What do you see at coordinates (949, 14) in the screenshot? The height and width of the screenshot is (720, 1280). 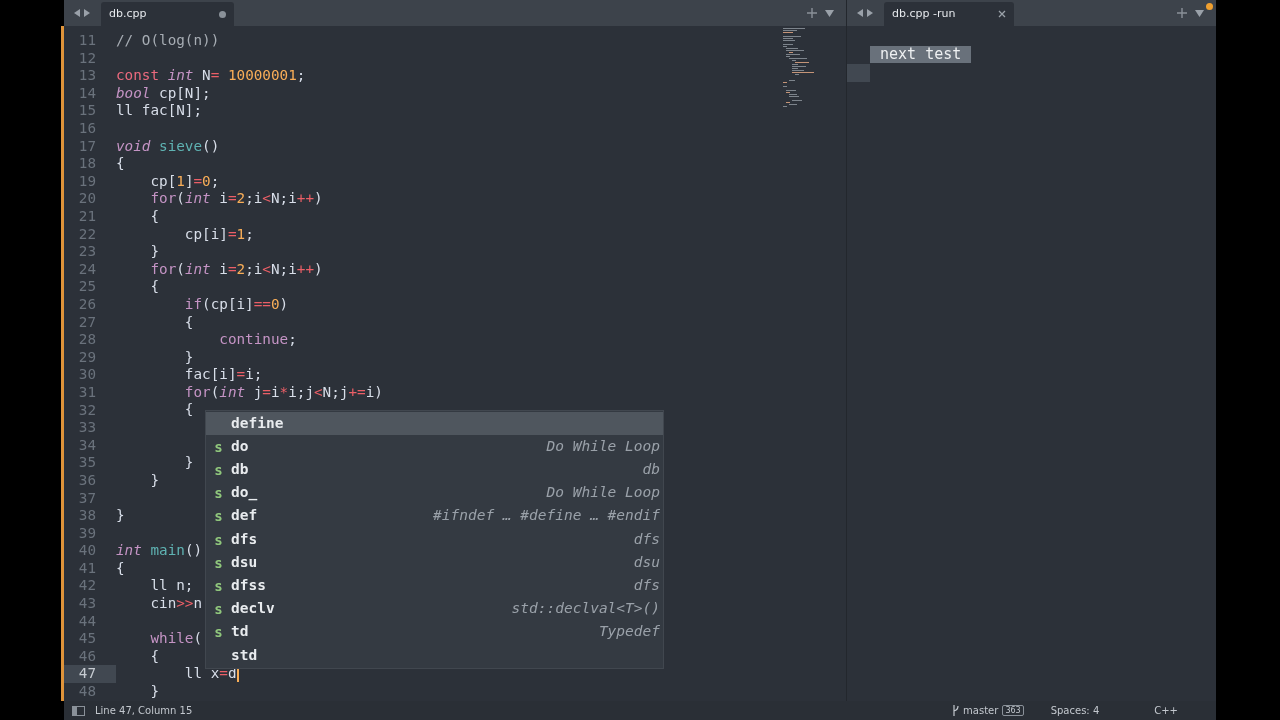 I see `file-tab: db.cpp -run` at bounding box center [949, 14].